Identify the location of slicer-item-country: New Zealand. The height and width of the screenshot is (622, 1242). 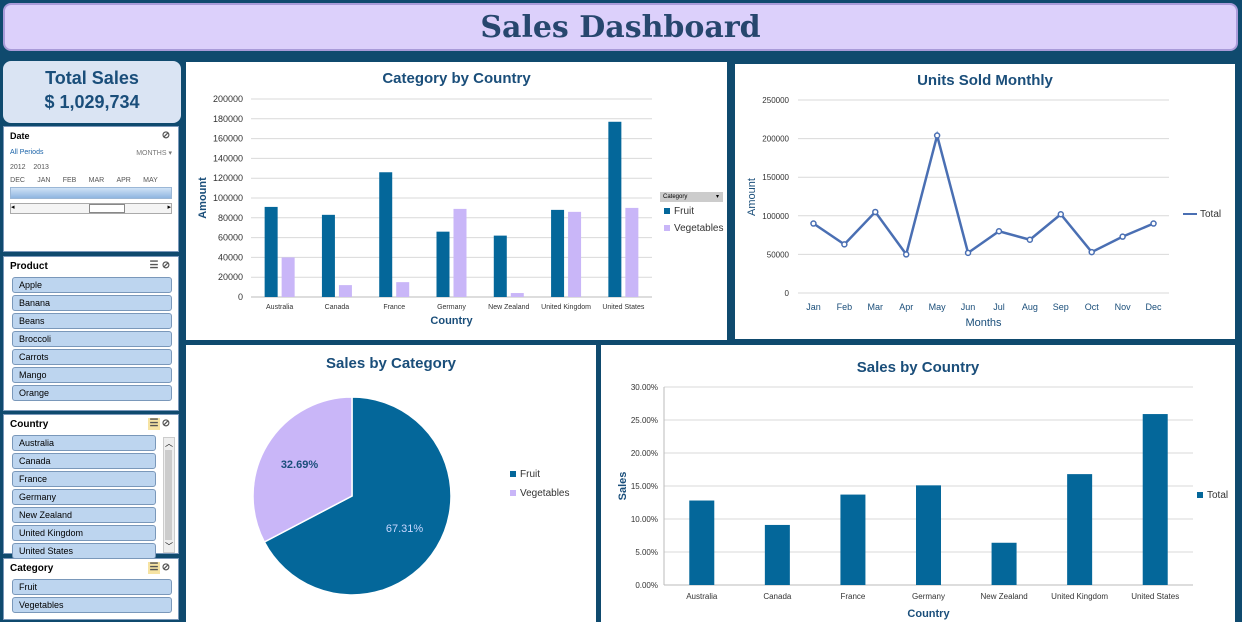
(84, 515).